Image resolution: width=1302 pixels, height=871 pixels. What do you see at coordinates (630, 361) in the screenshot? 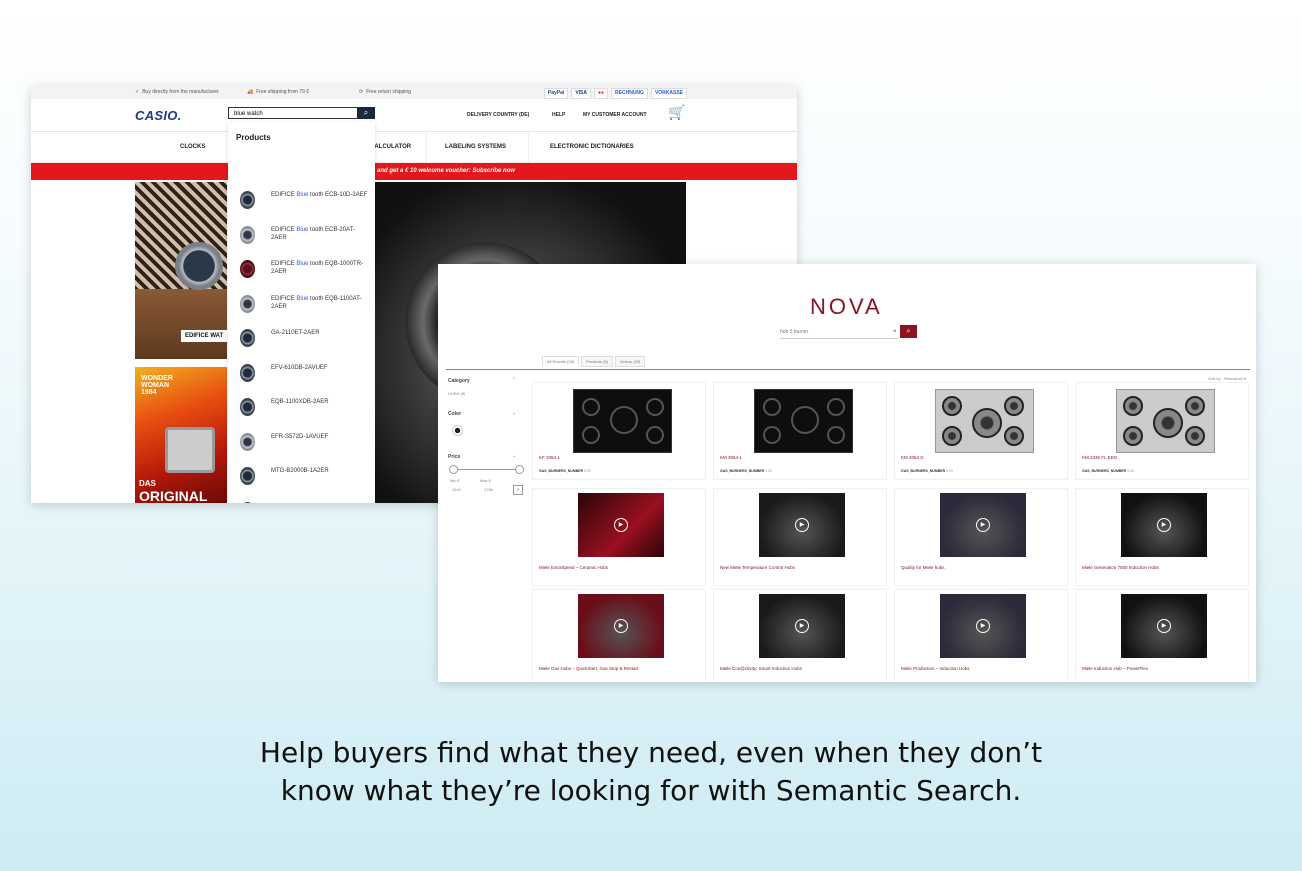
I see `tab-videos: Videos (20)` at bounding box center [630, 361].